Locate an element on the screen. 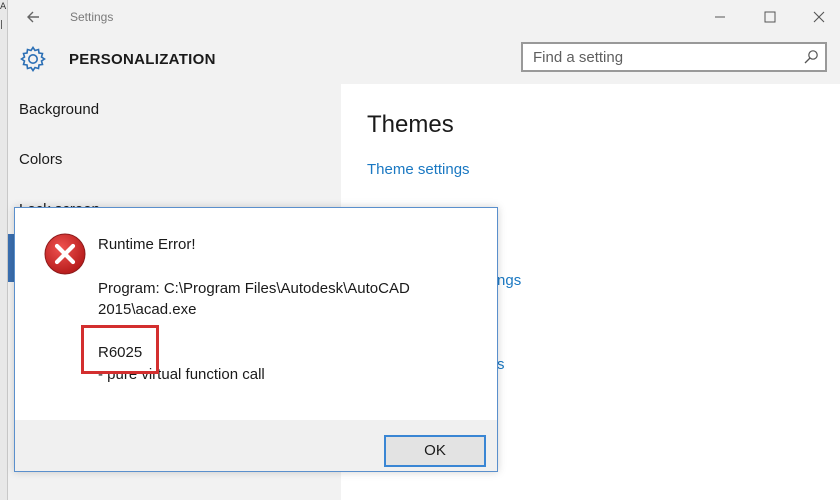 The width and height of the screenshot is (840, 500). sidebar-item-label: Background is located at coordinates (59, 109).